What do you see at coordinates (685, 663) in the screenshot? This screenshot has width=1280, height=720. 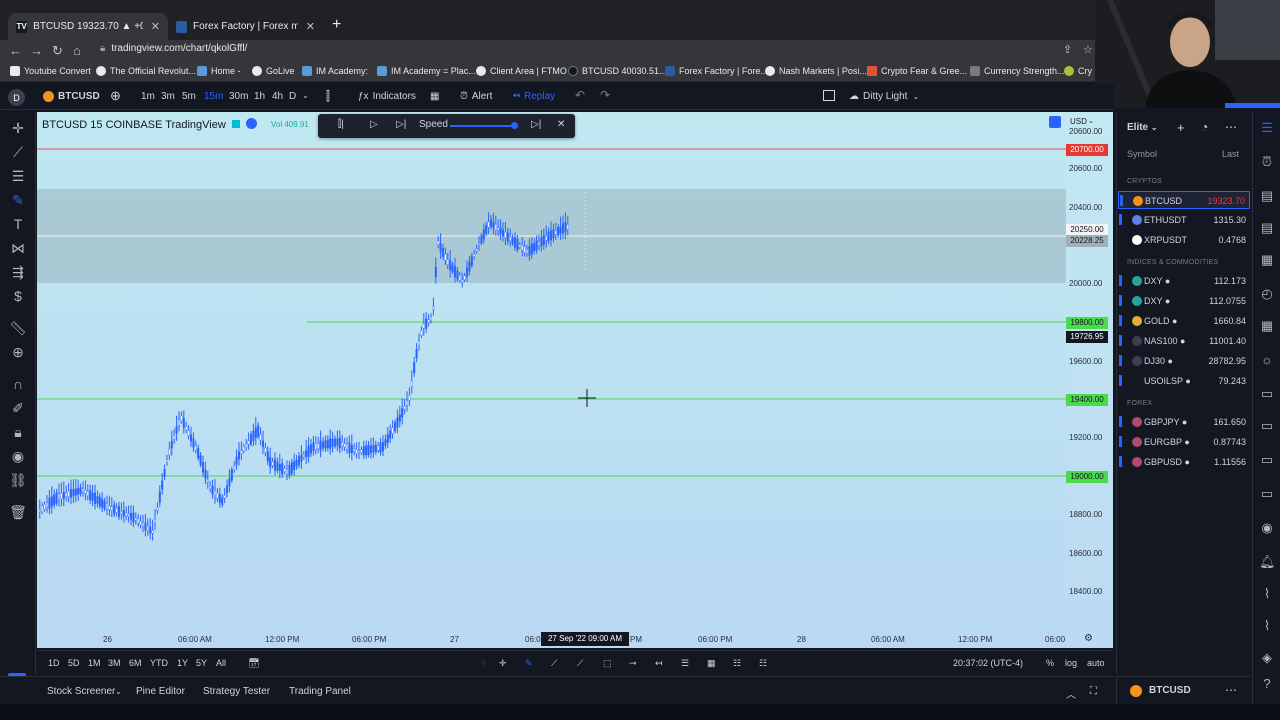 I see `parallel-channel-icon: ☰` at bounding box center [685, 663].